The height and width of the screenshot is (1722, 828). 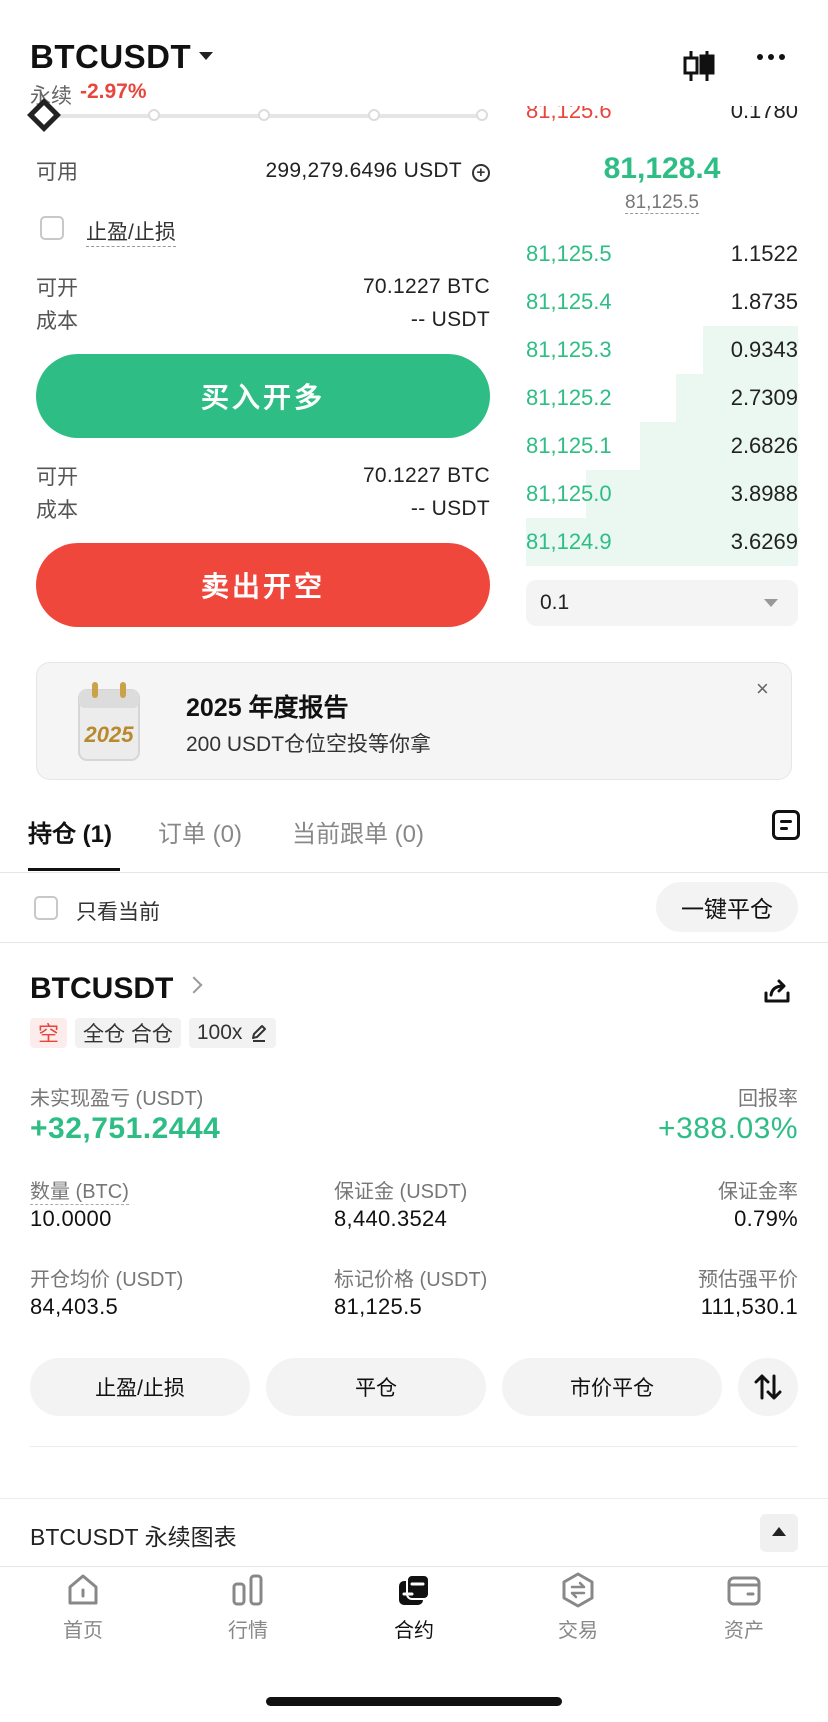 What do you see at coordinates (263, 509) in the screenshot?
I see `short-cost-row: 成本 -- USDT` at bounding box center [263, 509].